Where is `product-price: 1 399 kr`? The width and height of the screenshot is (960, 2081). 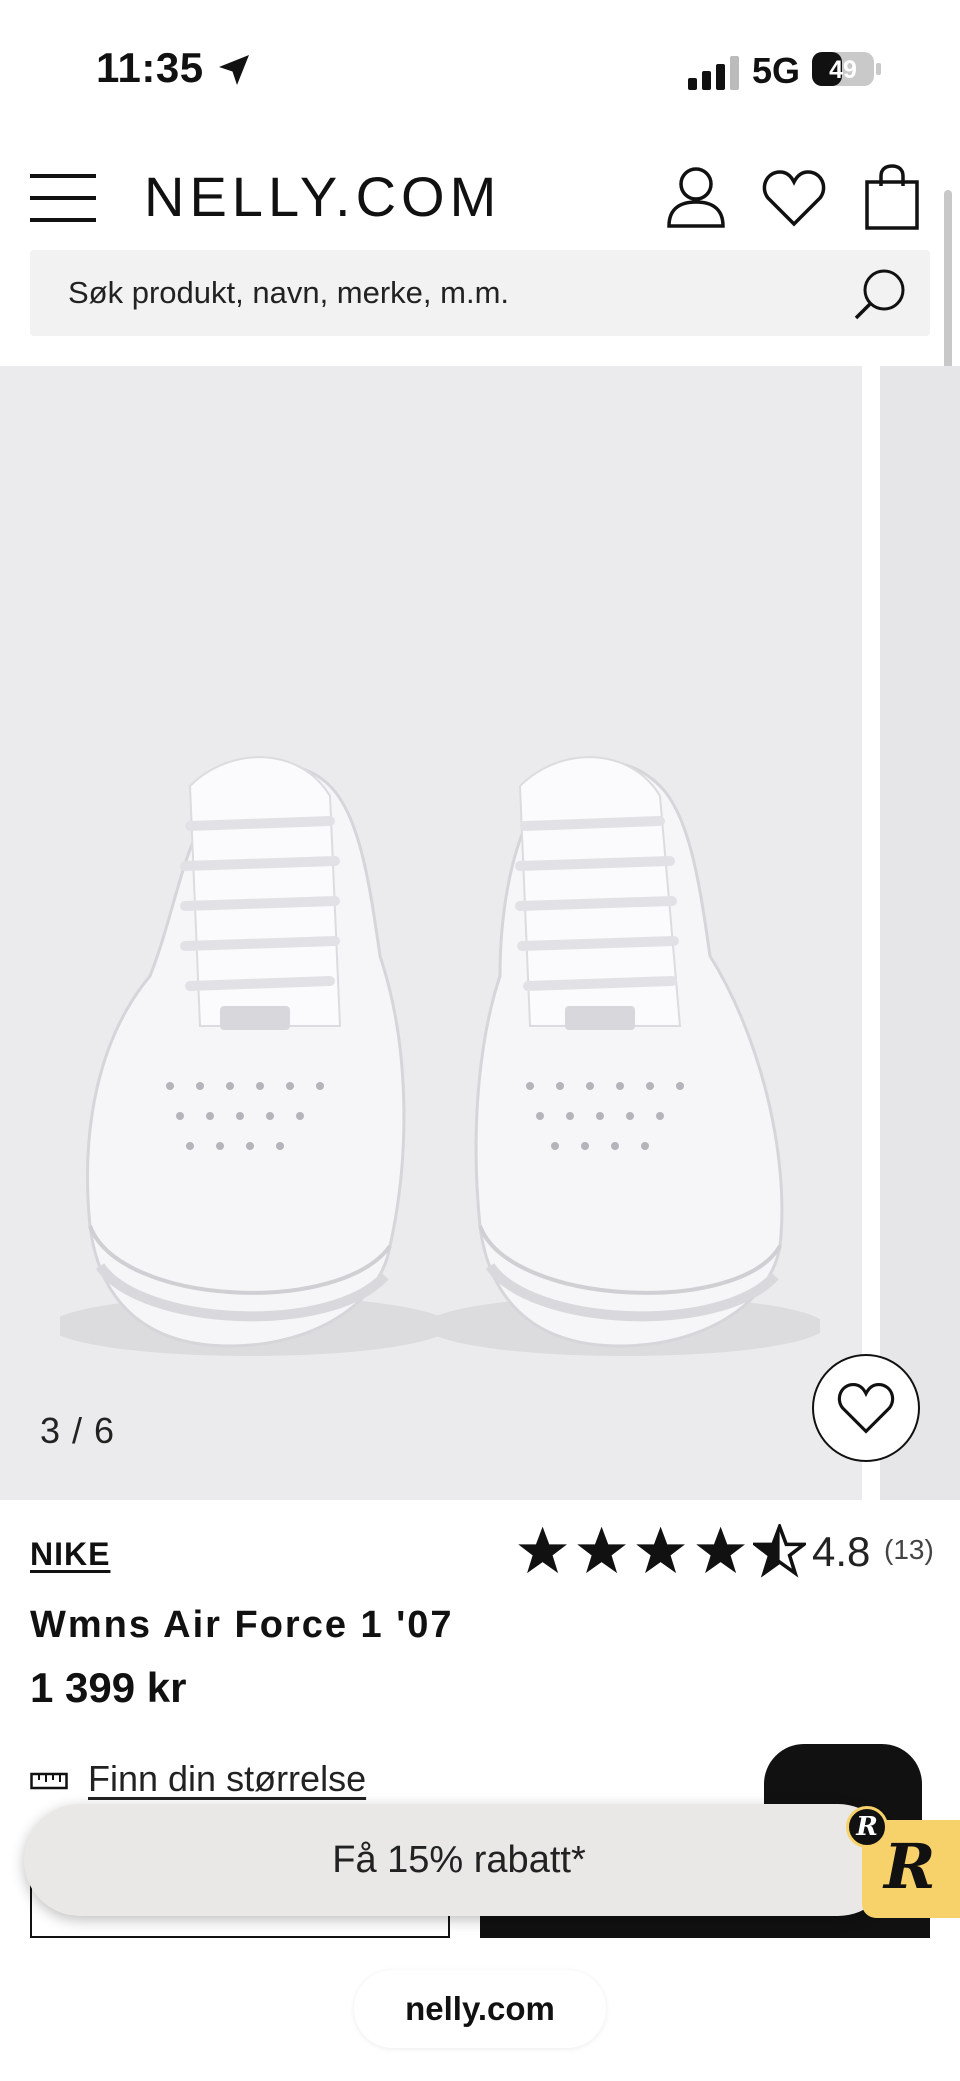 product-price: 1 399 kr is located at coordinates (108, 1687).